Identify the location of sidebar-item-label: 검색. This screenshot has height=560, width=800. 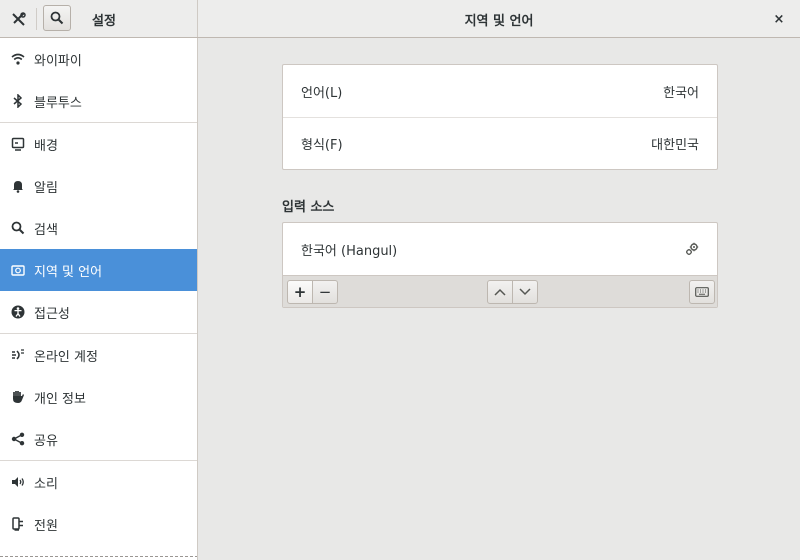
(46, 230).